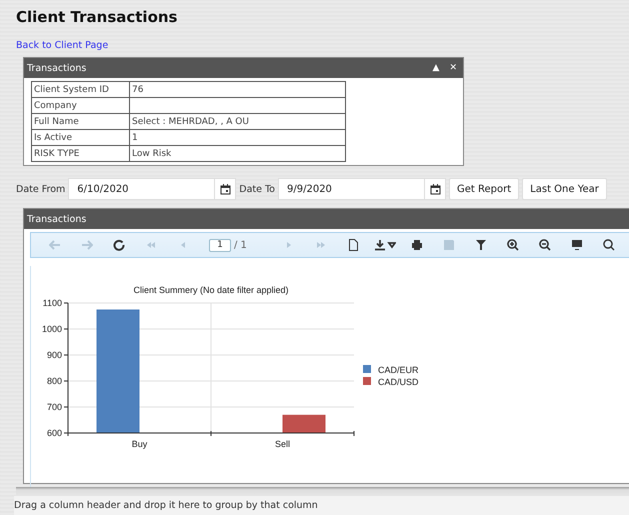 This screenshot has width=629, height=515. I want to click on y-tick-label: 600, so click(54, 433).